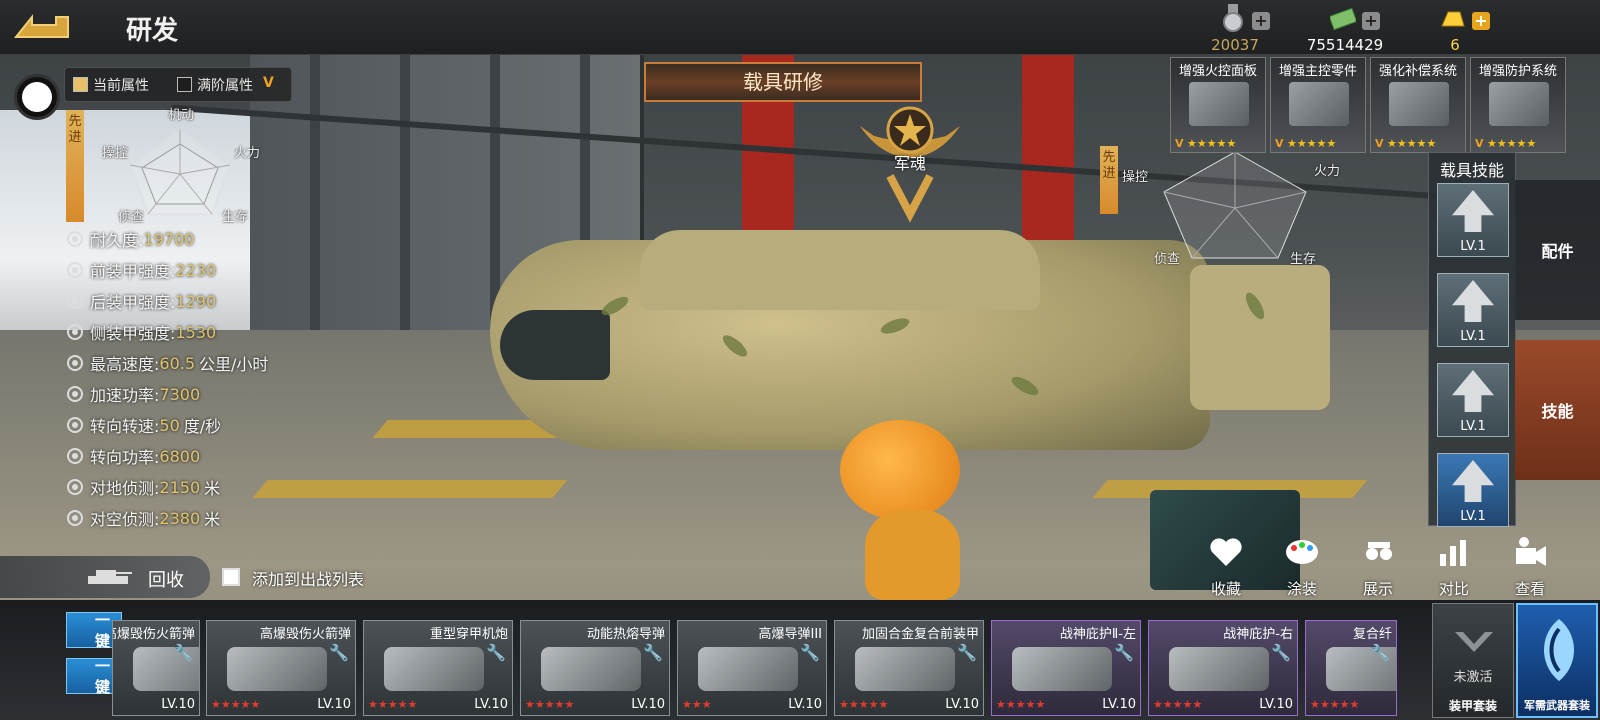 The width and height of the screenshot is (1600, 720). Describe the element at coordinates (196, 332) in the screenshot. I see `stat-value: 1530` at that location.